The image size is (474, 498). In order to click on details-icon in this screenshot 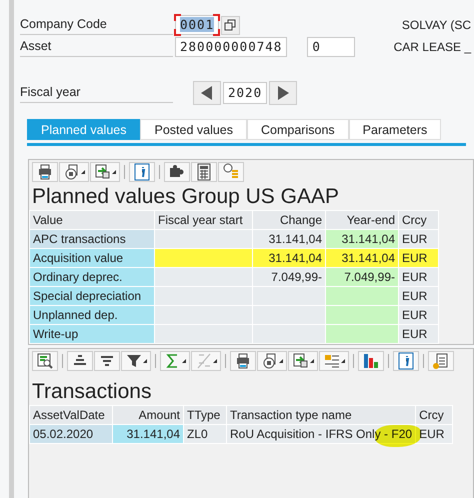, I will do `click(45, 361)`.